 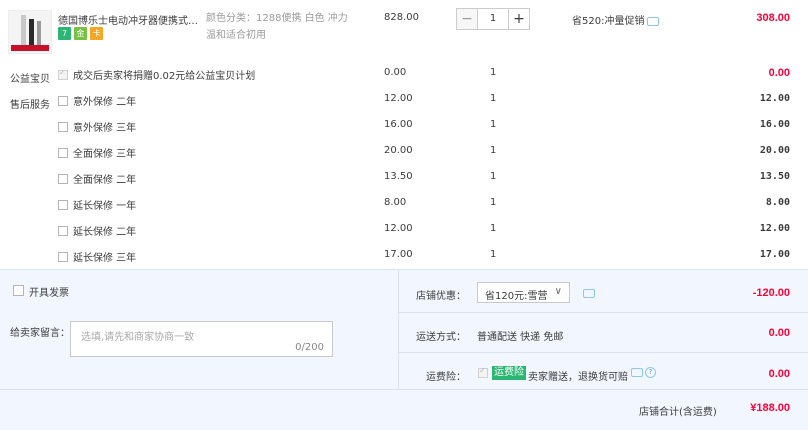 What do you see at coordinates (773, 18) in the screenshot?
I see `product-subtotal: 308.00` at bounding box center [773, 18].